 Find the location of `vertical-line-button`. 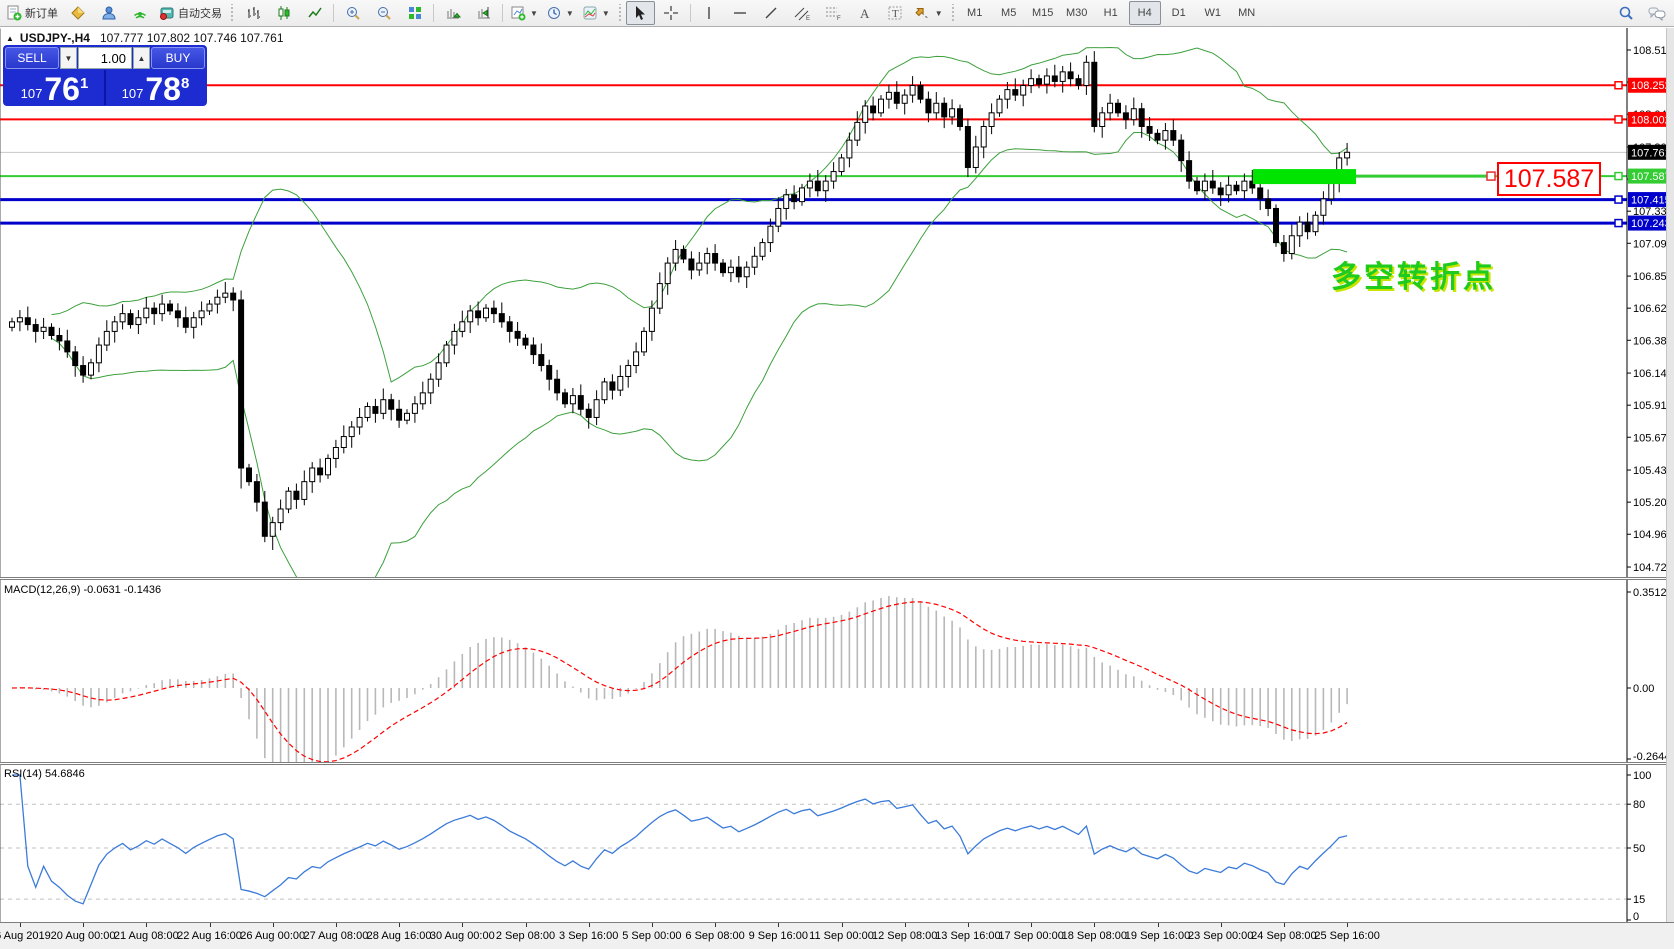

vertical-line-button is located at coordinates (709, 13).